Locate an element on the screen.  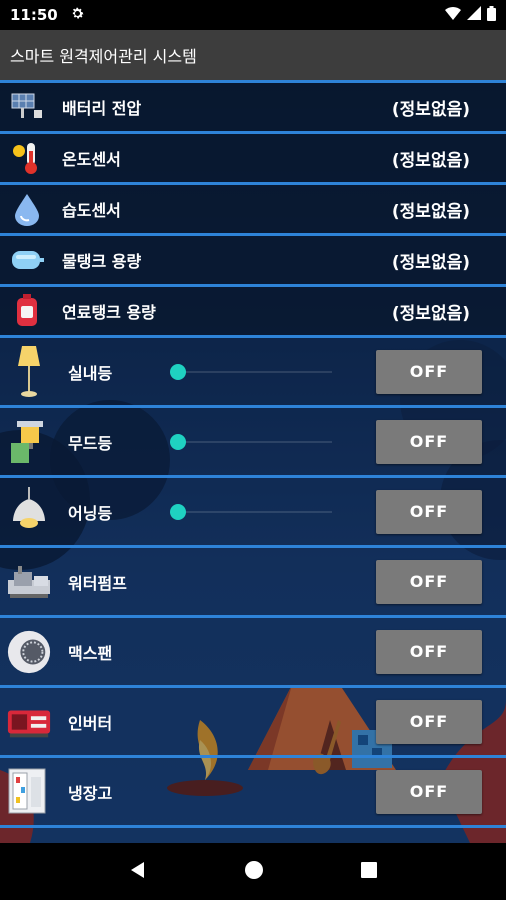
sensor-row-humidity: 습도센서 (정보없음) is located at coordinates (253, 207).